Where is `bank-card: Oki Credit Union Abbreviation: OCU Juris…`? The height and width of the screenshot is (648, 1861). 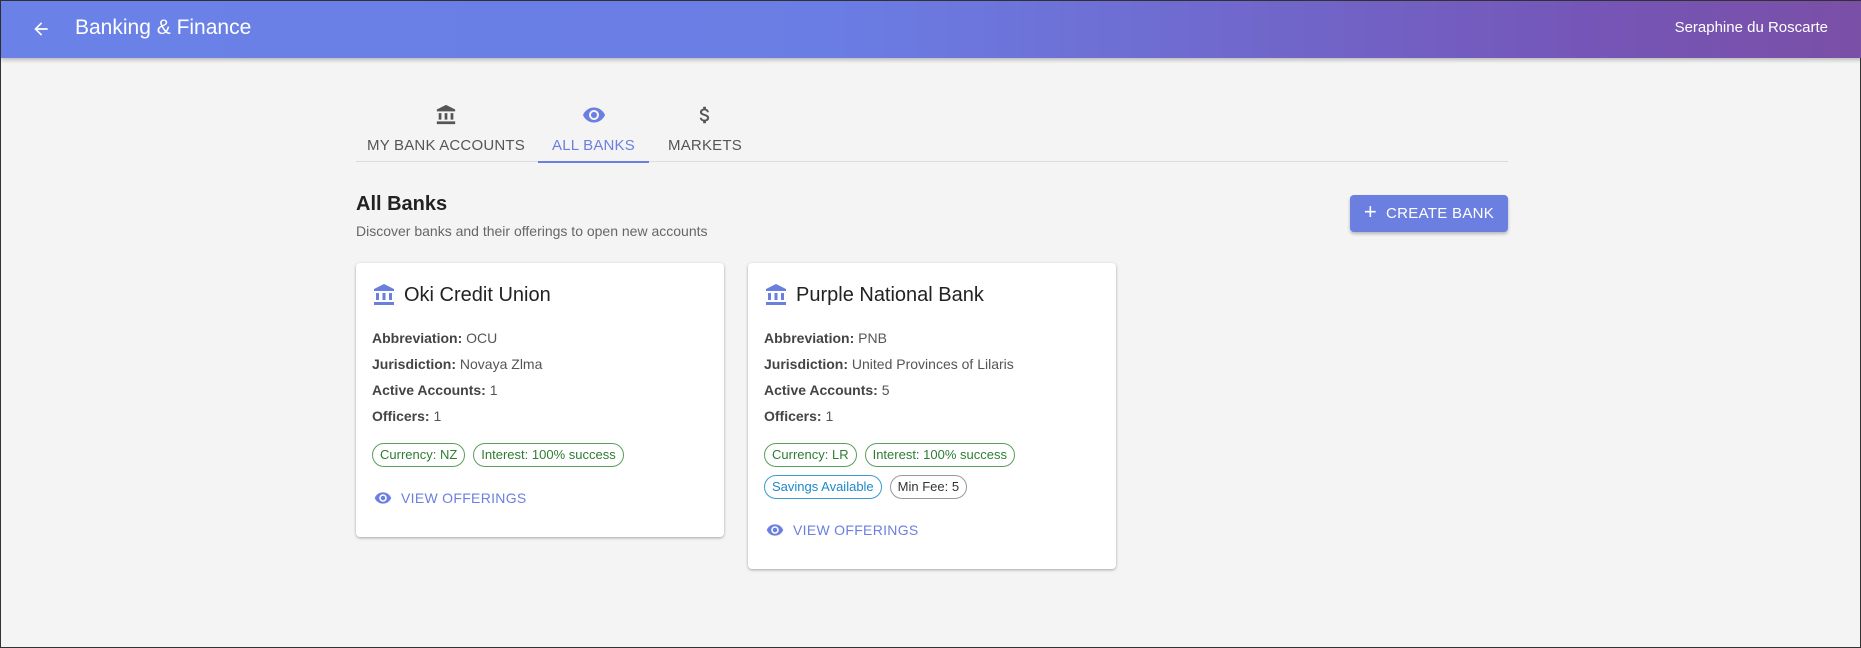 bank-card: Oki Credit Union Abbreviation: OCU Juris… is located at coordinates (540, 400).